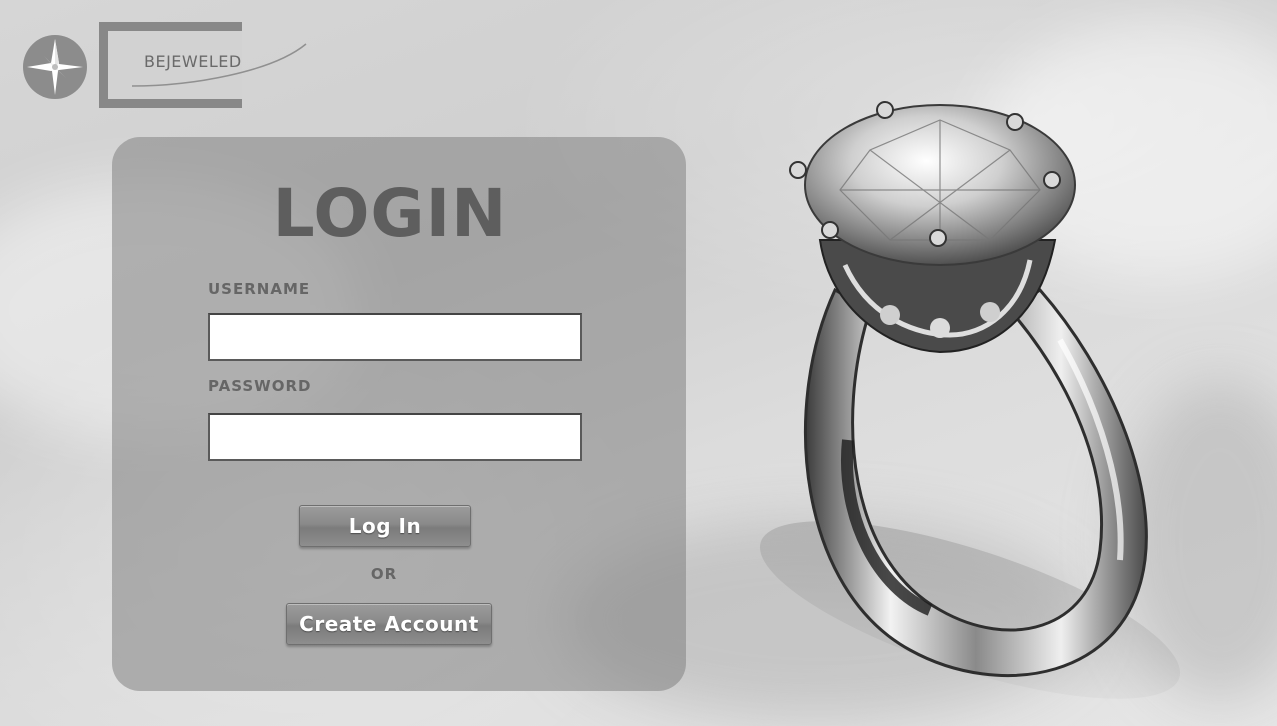  What do you see at coordinates (193, 61) in the screenshot?
I see `brand-name: BEJEWELED` at bounding box center [193, 61].